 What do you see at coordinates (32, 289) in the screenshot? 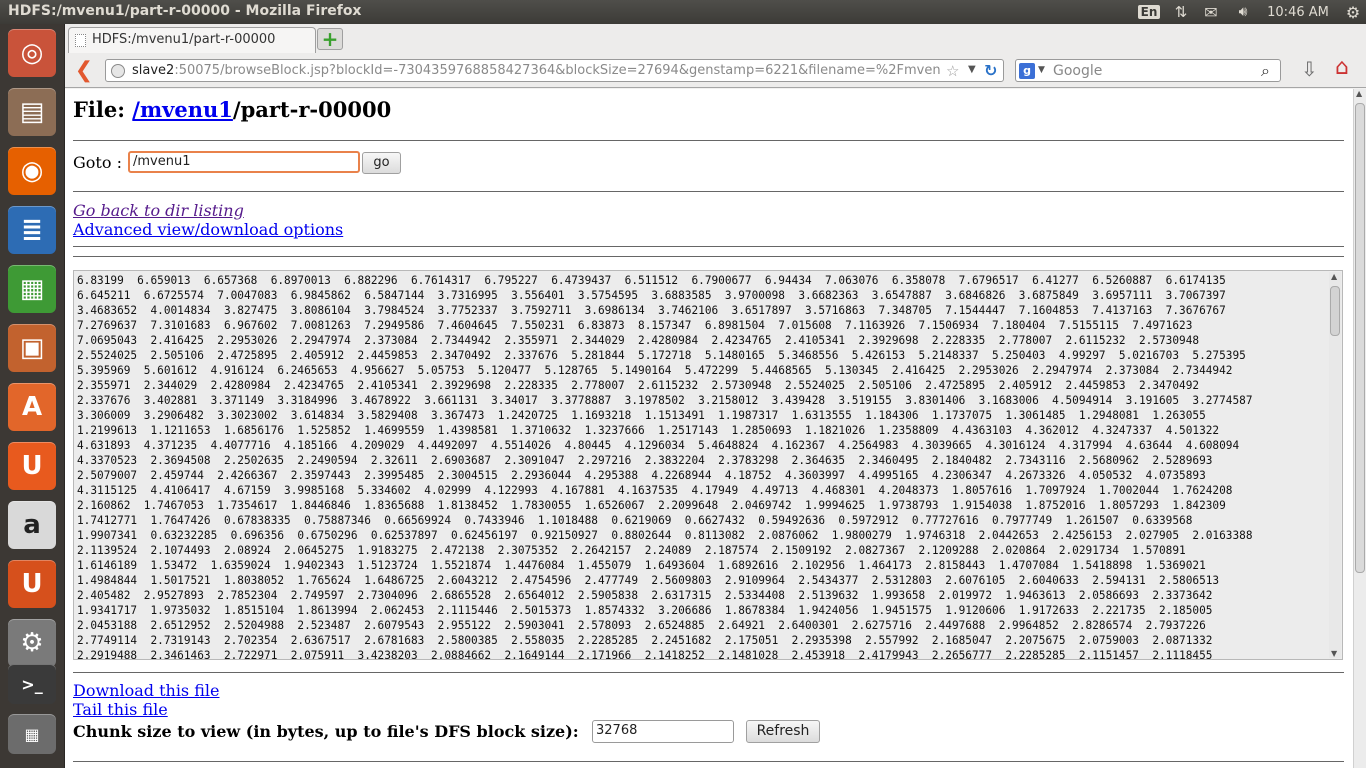
I see `calc-icon: ▦` at bounding box center [32, 289].